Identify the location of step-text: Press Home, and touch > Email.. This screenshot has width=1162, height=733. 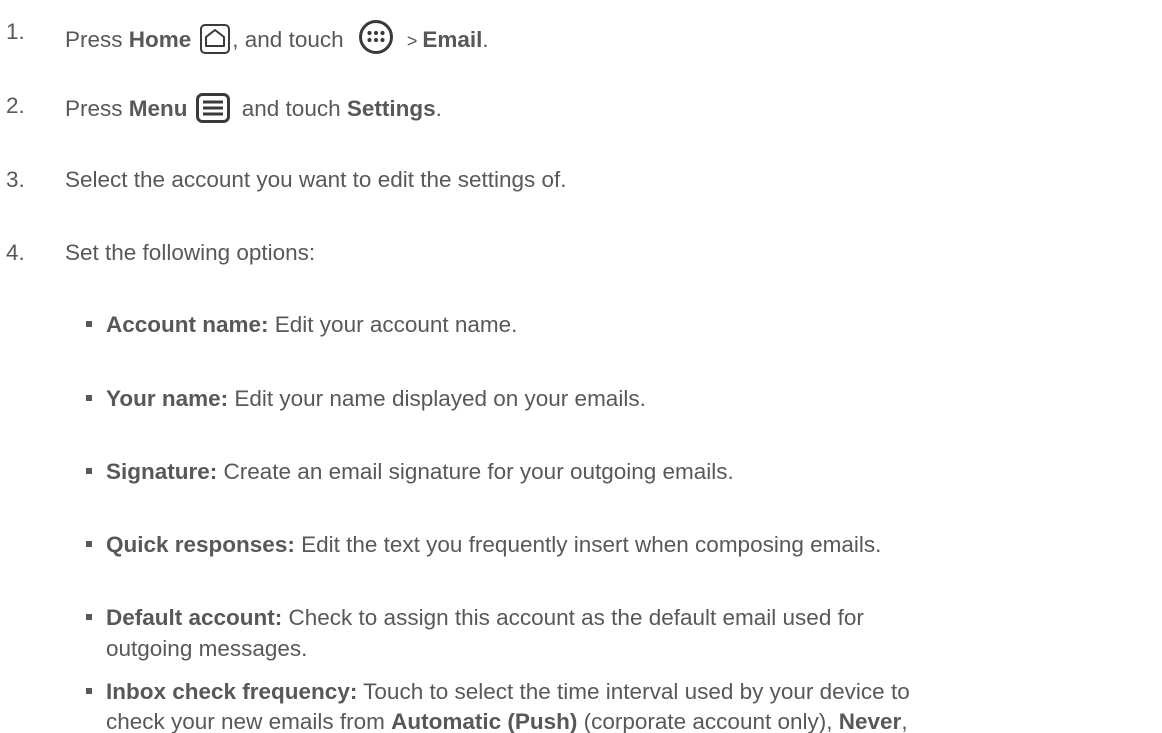
(277, 37).